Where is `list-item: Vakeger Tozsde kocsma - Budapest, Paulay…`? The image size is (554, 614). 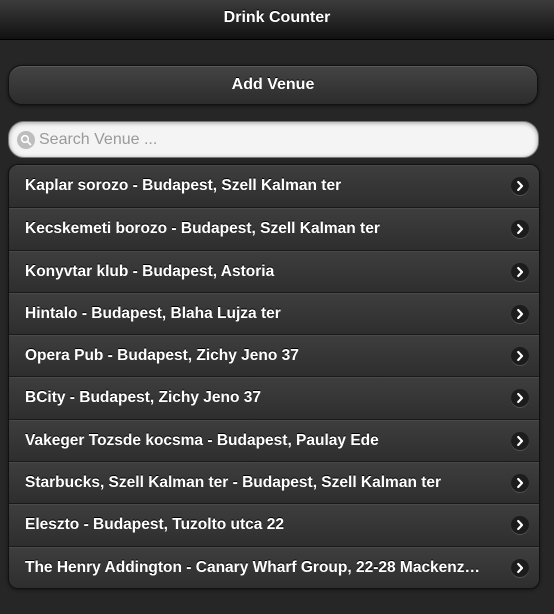 list-item: Vakeger Tozsde kocsma - Budapest, Paulay… is located at coordinates (274, 440).